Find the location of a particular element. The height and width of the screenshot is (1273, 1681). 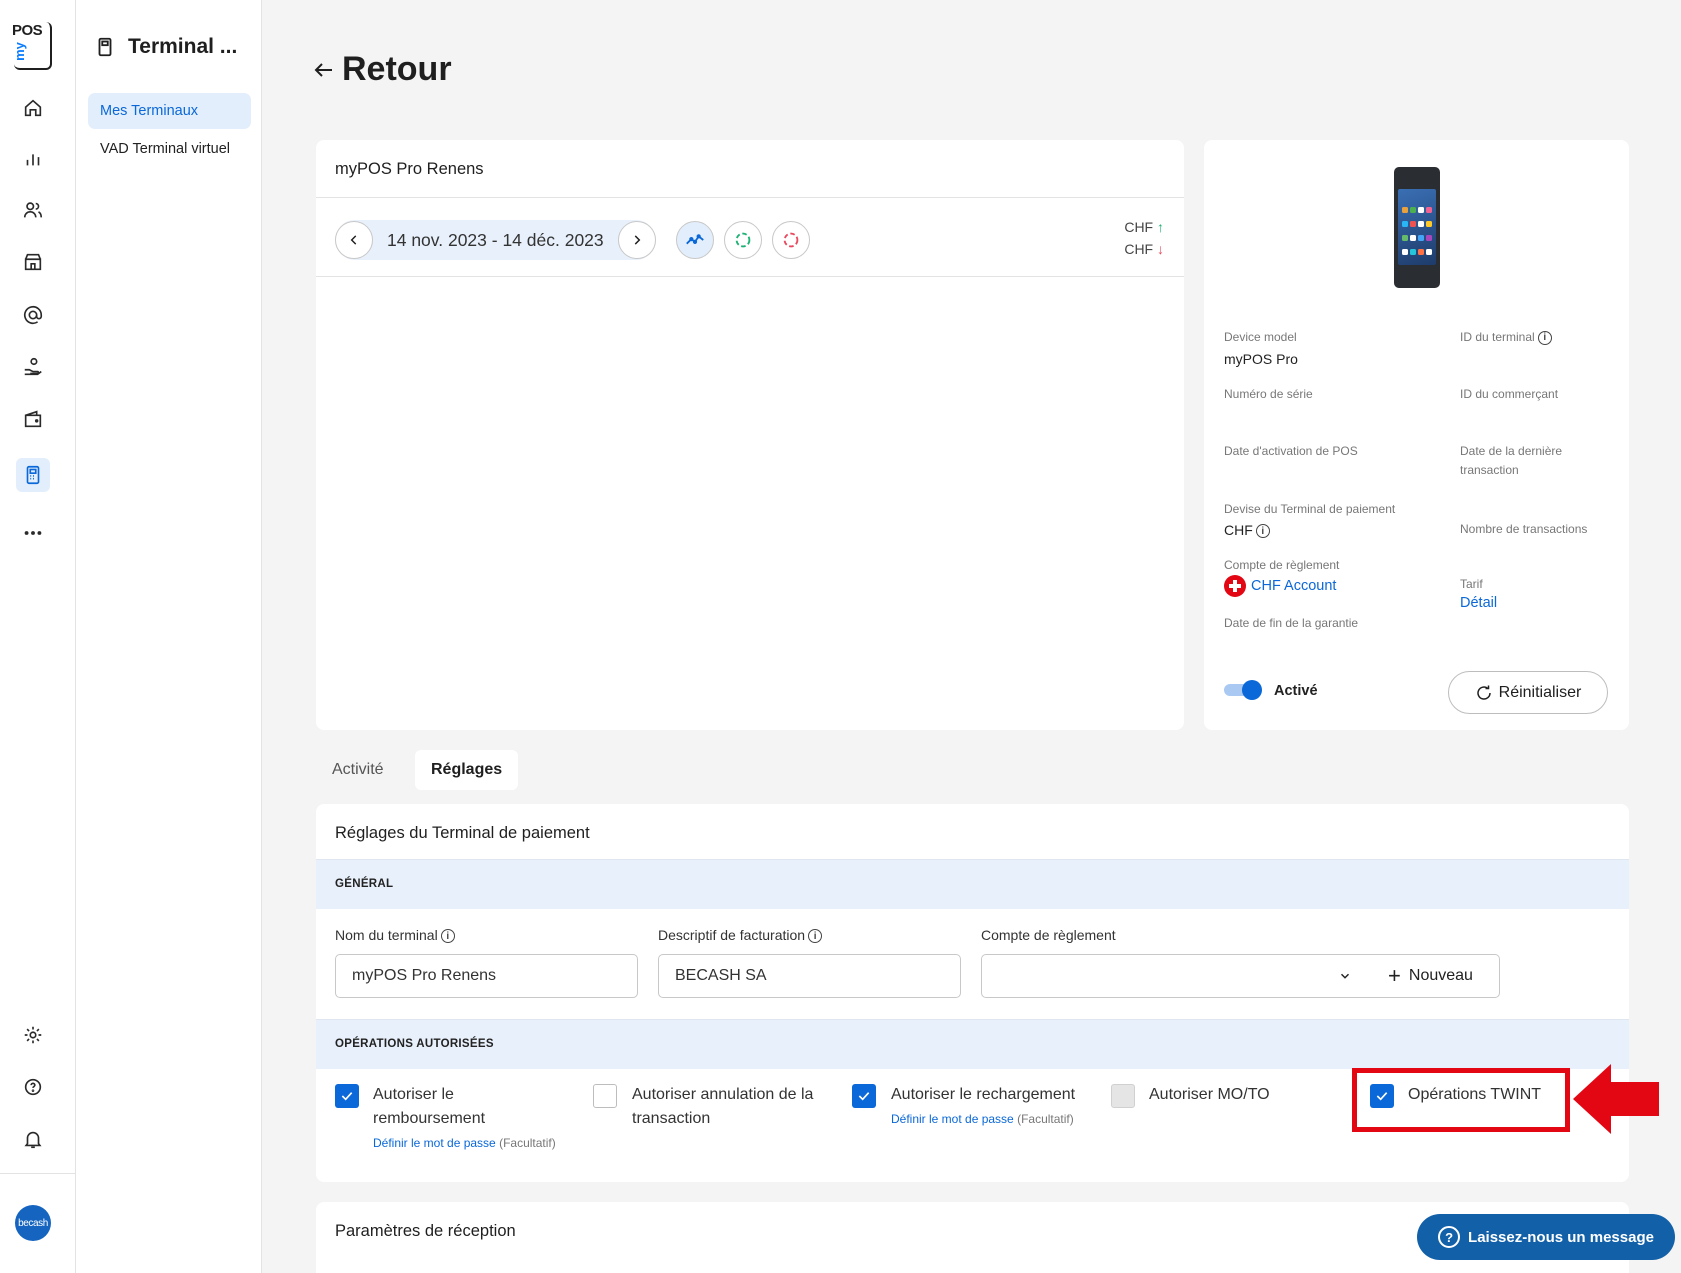

donut-chart-red-icon is located at coordinates (790, 240).